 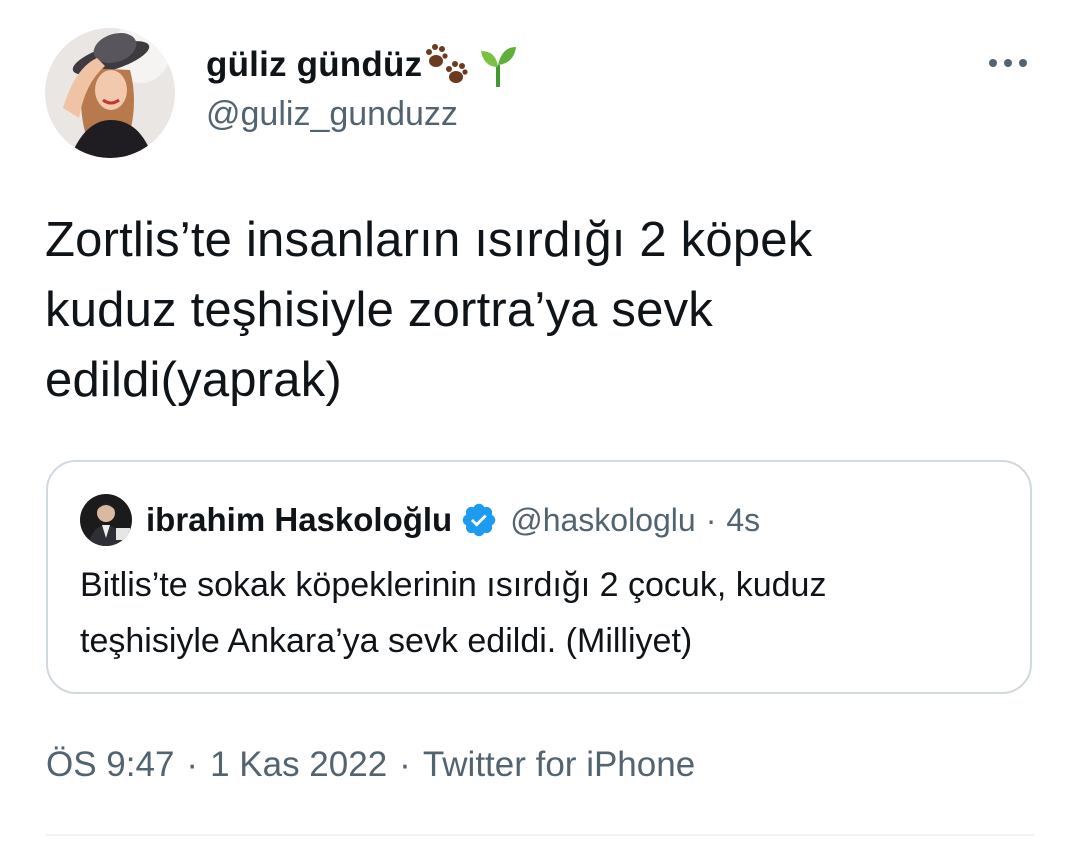 I want to click on tweet-time: ÖS 9:47, so click(x=110, y=765).